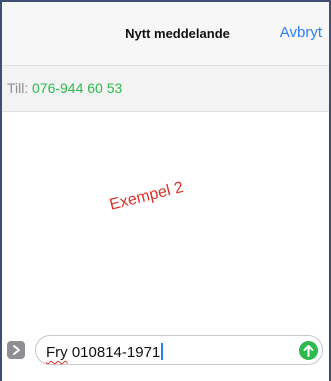 The width and height of the screenshot is (331, 381). Describe the element at coordinates (114, 352) in the screenshot. I see `message-rest: 010814-1971` at that location.